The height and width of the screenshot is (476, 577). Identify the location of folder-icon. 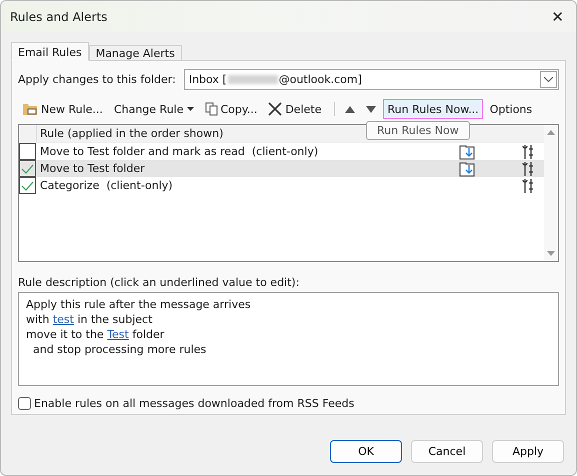
(30, 109).